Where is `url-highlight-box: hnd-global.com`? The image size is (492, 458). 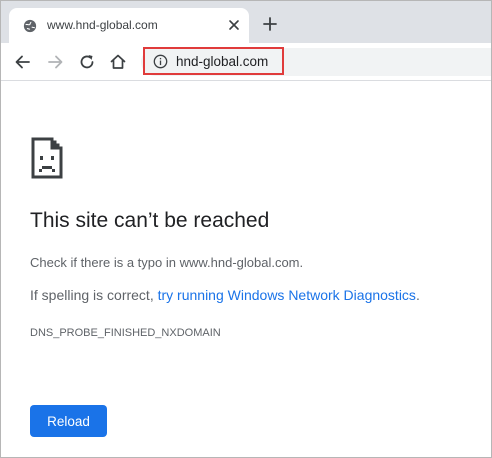 url-highlight-box: hnd-global.com is located at coordinates (213, 61).